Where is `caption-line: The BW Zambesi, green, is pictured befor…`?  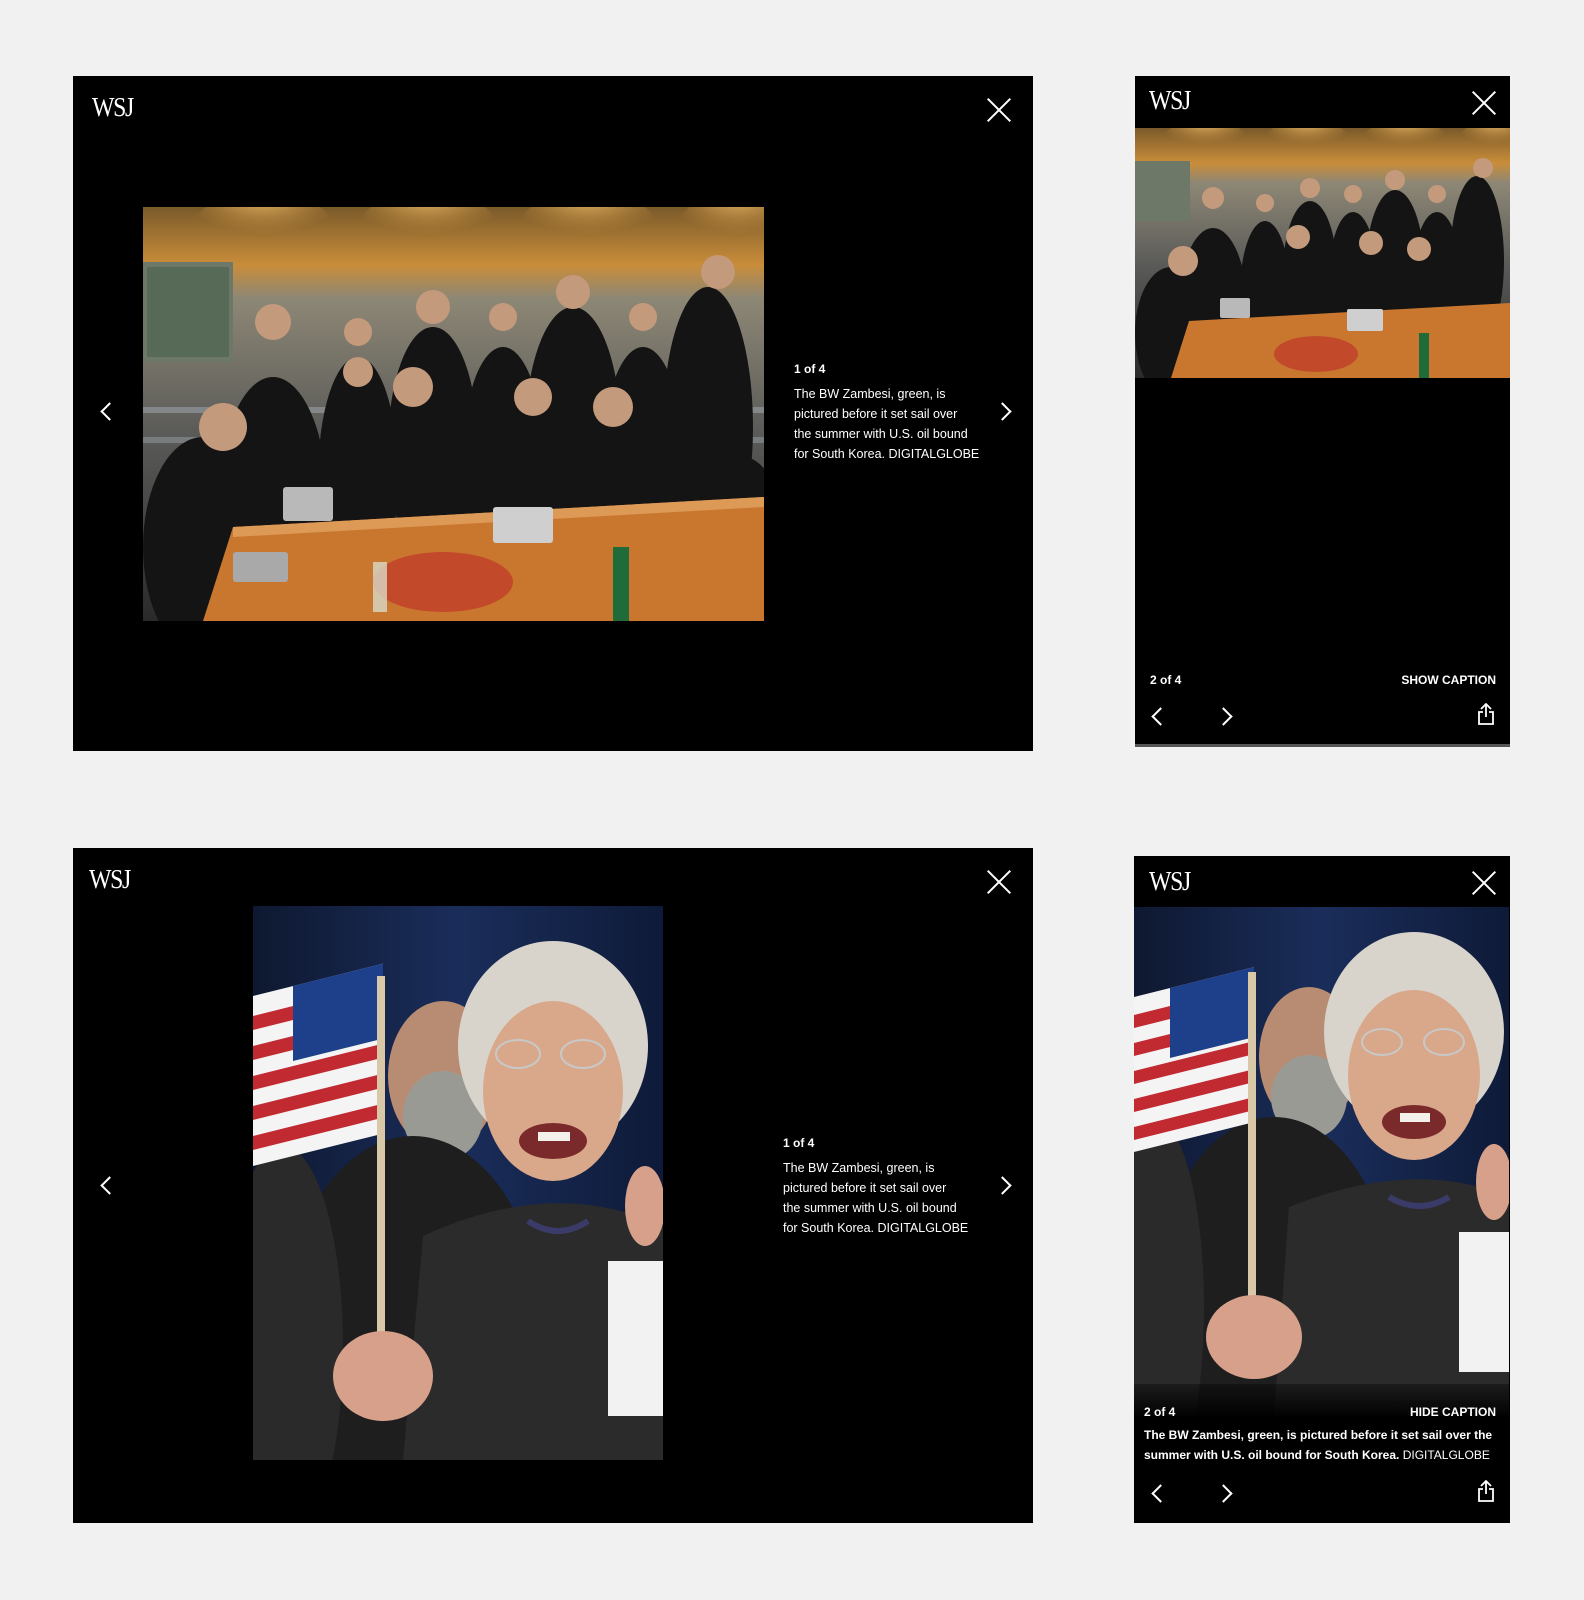
caption-line: The BW Zambesi, green, is pictured befor… is located at coordinates (1318, 1435).